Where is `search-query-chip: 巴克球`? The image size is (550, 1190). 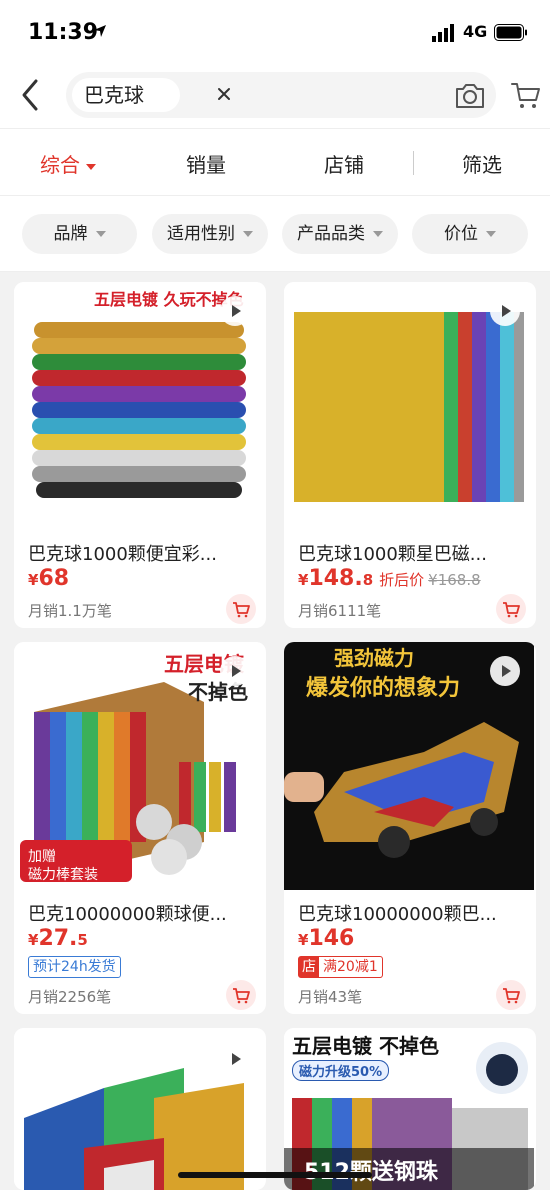
search-query-chip: 巴克球 is located at coordinates (126, 95).